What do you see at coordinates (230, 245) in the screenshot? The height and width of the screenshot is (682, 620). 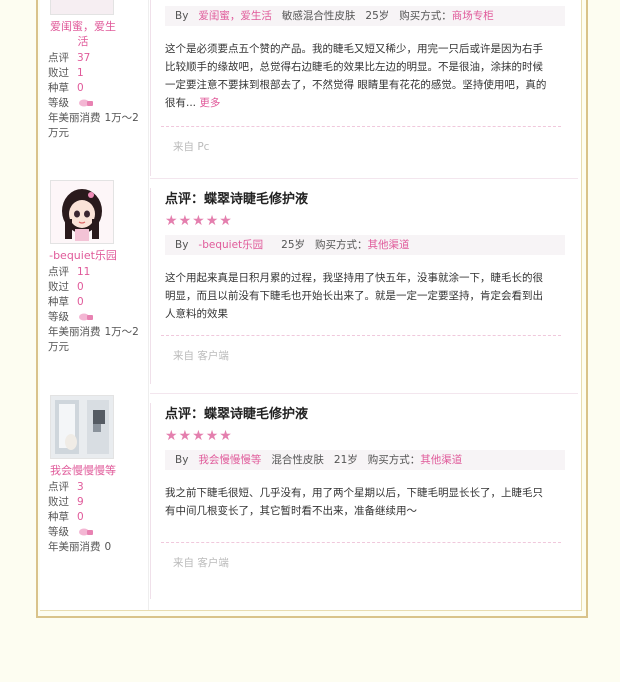 I see `meta-user-link: -bequiet乐园` at bounding box center [230, 245].